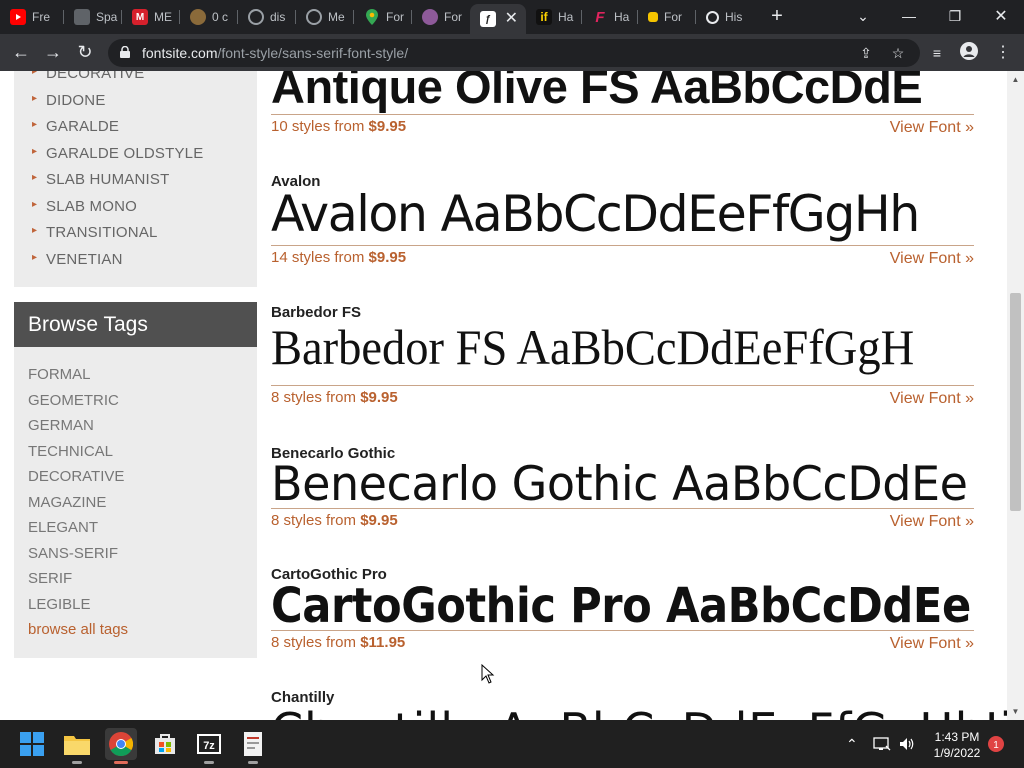 The width and height of the screenshot is (1024, 768). What do you see at coordinates (77, 762) in the screenshot?
I see `running-indicator` at bounding box center [77, 762].